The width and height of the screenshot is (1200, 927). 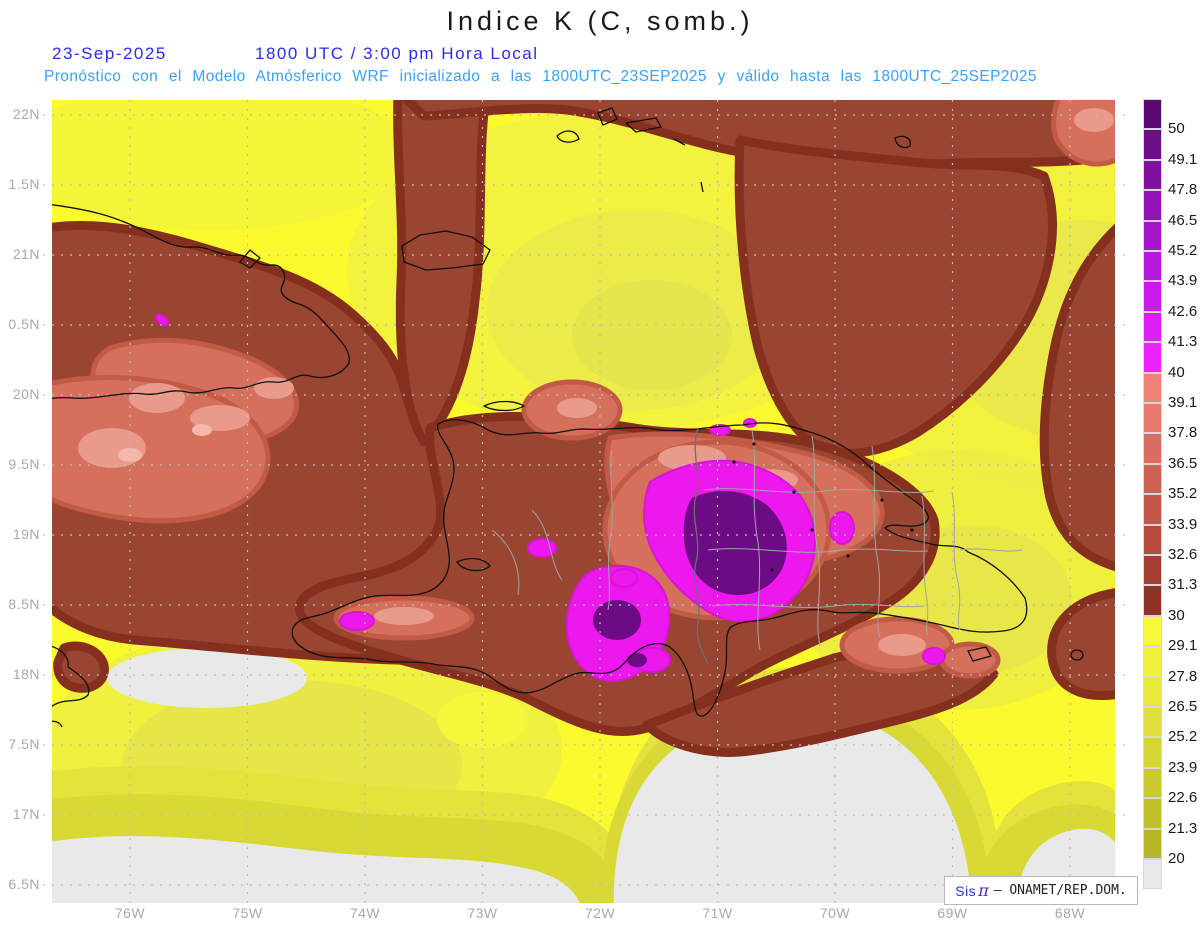 What do you see at coordinates (1183, 646) in the screenshot?
I see `colorbar-label: 29.1` at bounding box center [1183, 646].